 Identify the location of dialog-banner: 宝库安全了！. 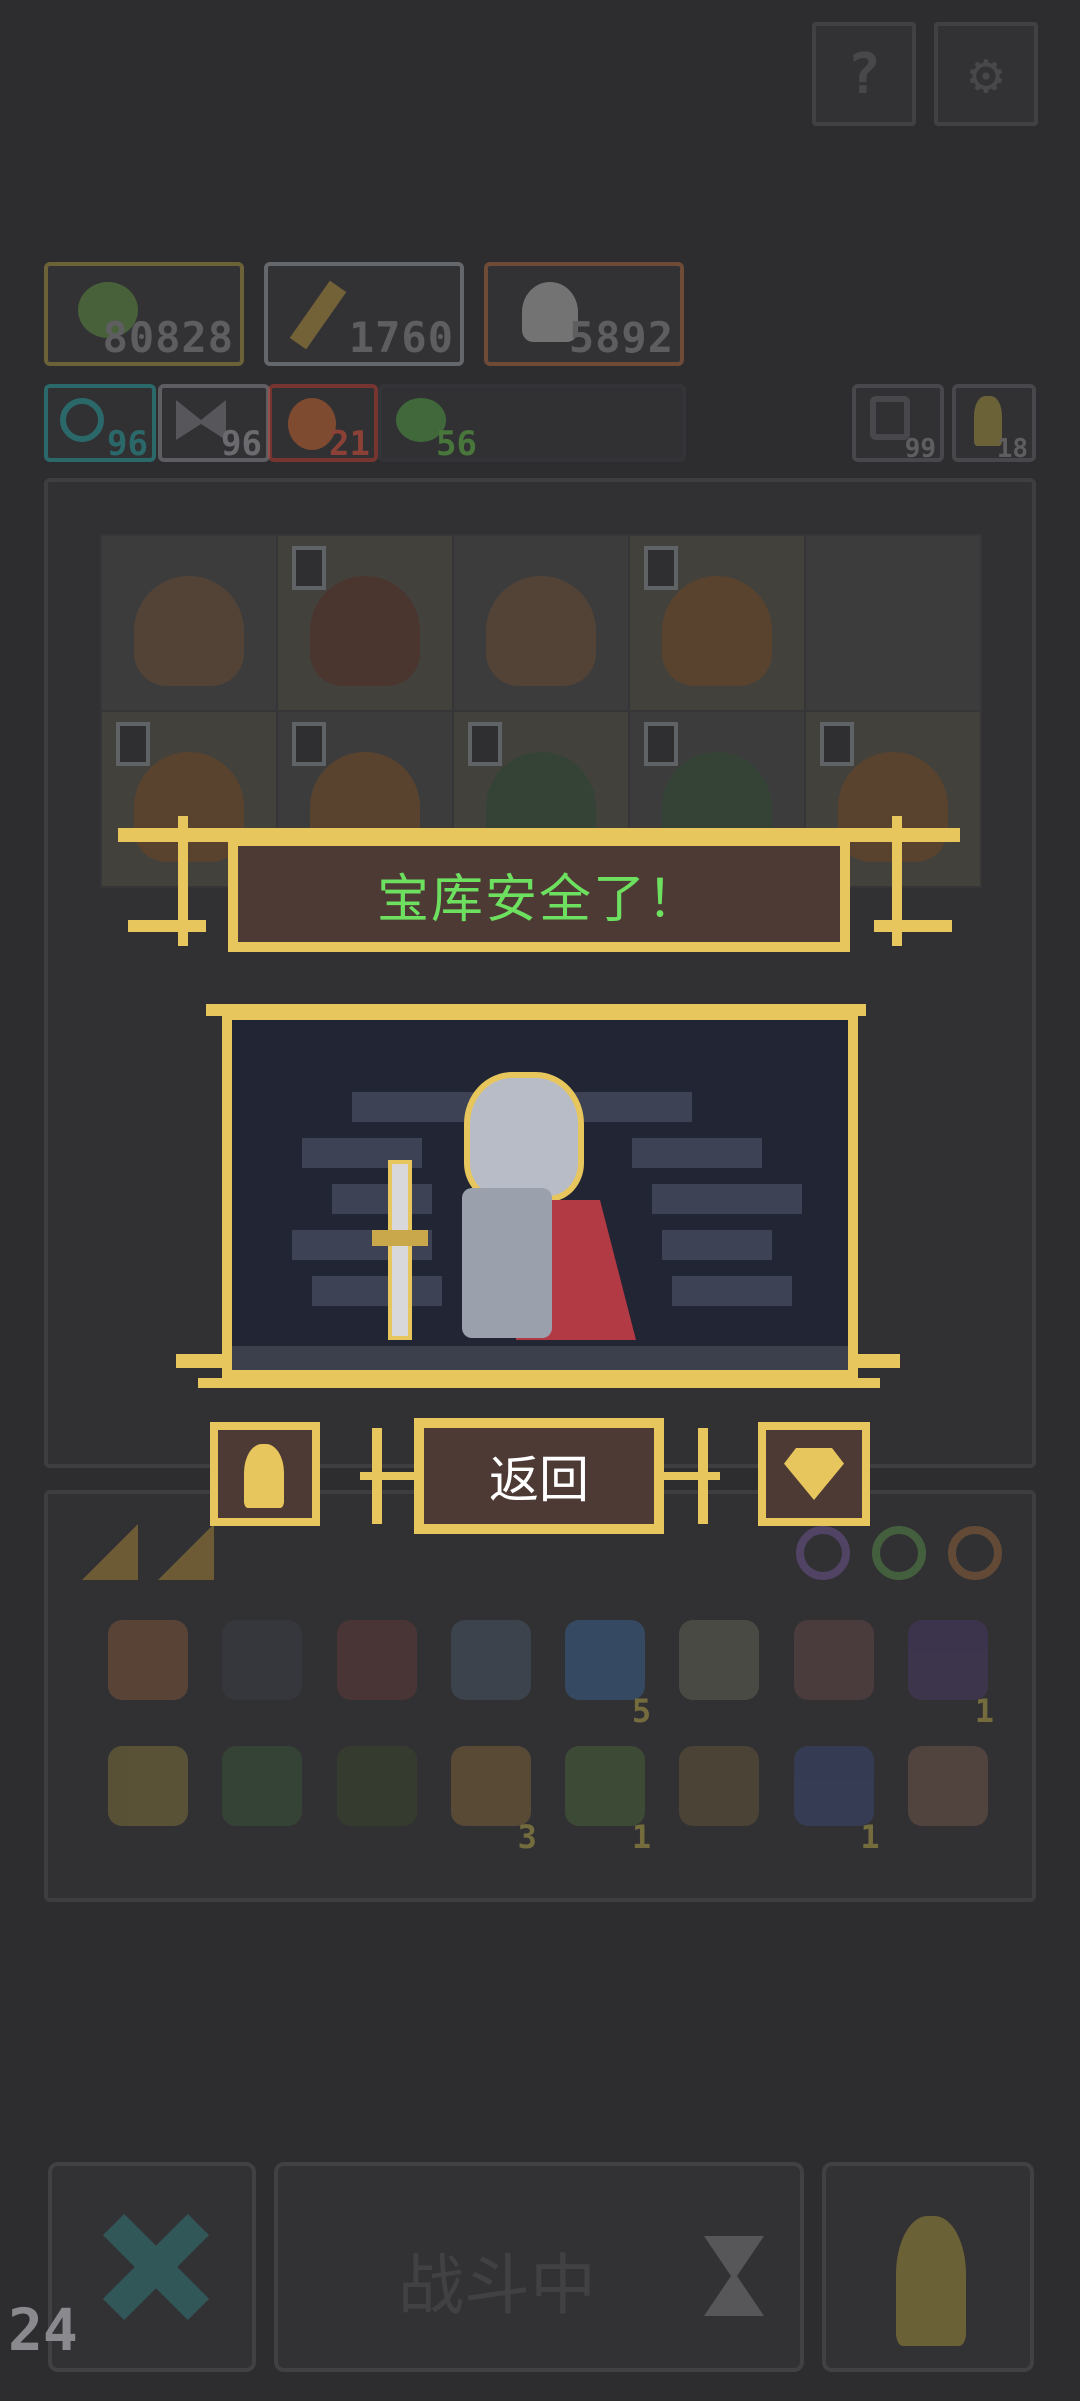
(539, 894).